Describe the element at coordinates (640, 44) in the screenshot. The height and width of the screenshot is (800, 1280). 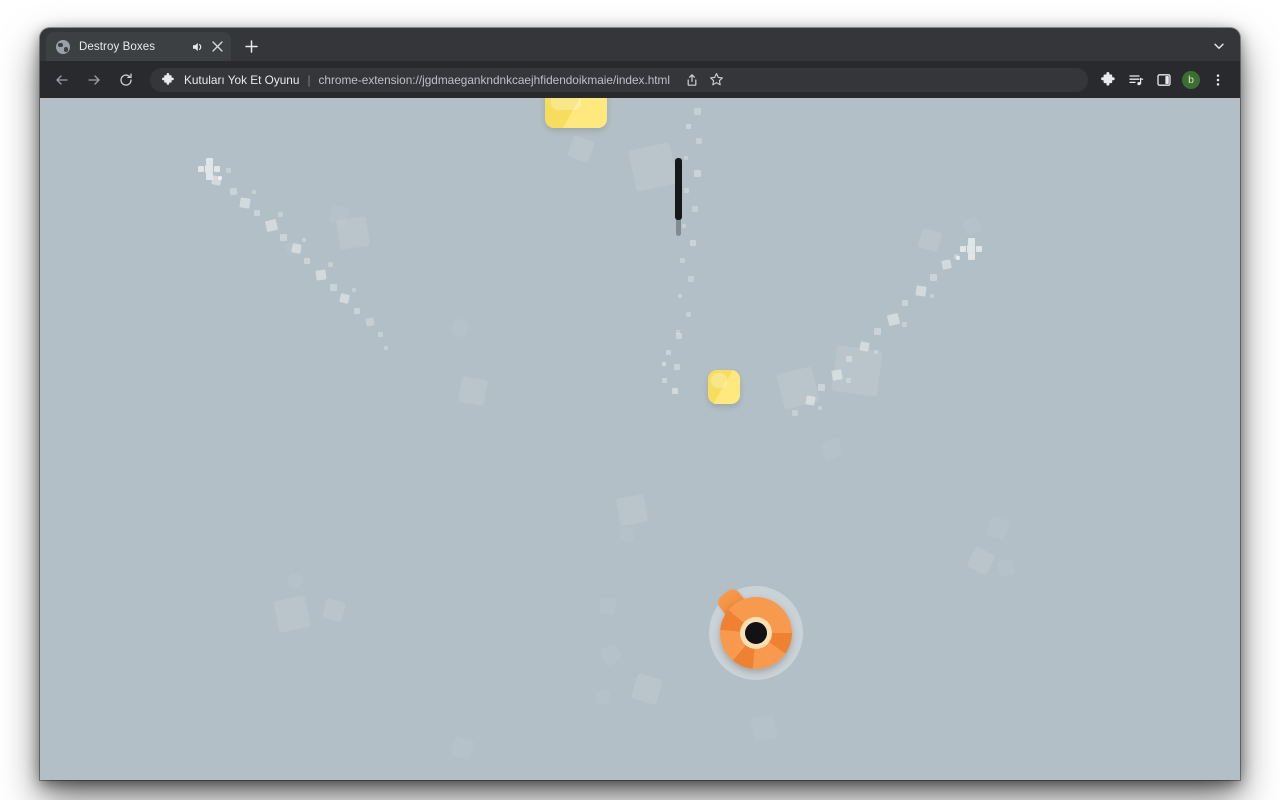
I see `tab-strip: Destroy Boxes` at that location.